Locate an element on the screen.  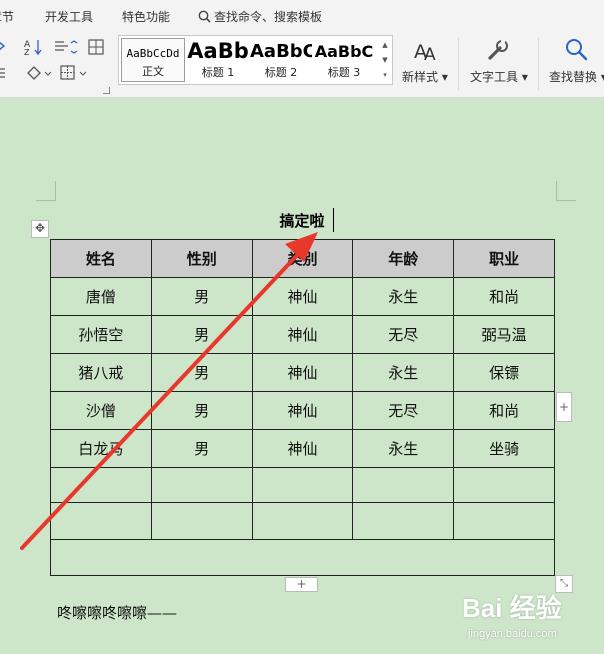
baidu-logo: Bai 经验 is located at coordinates (512, 608).